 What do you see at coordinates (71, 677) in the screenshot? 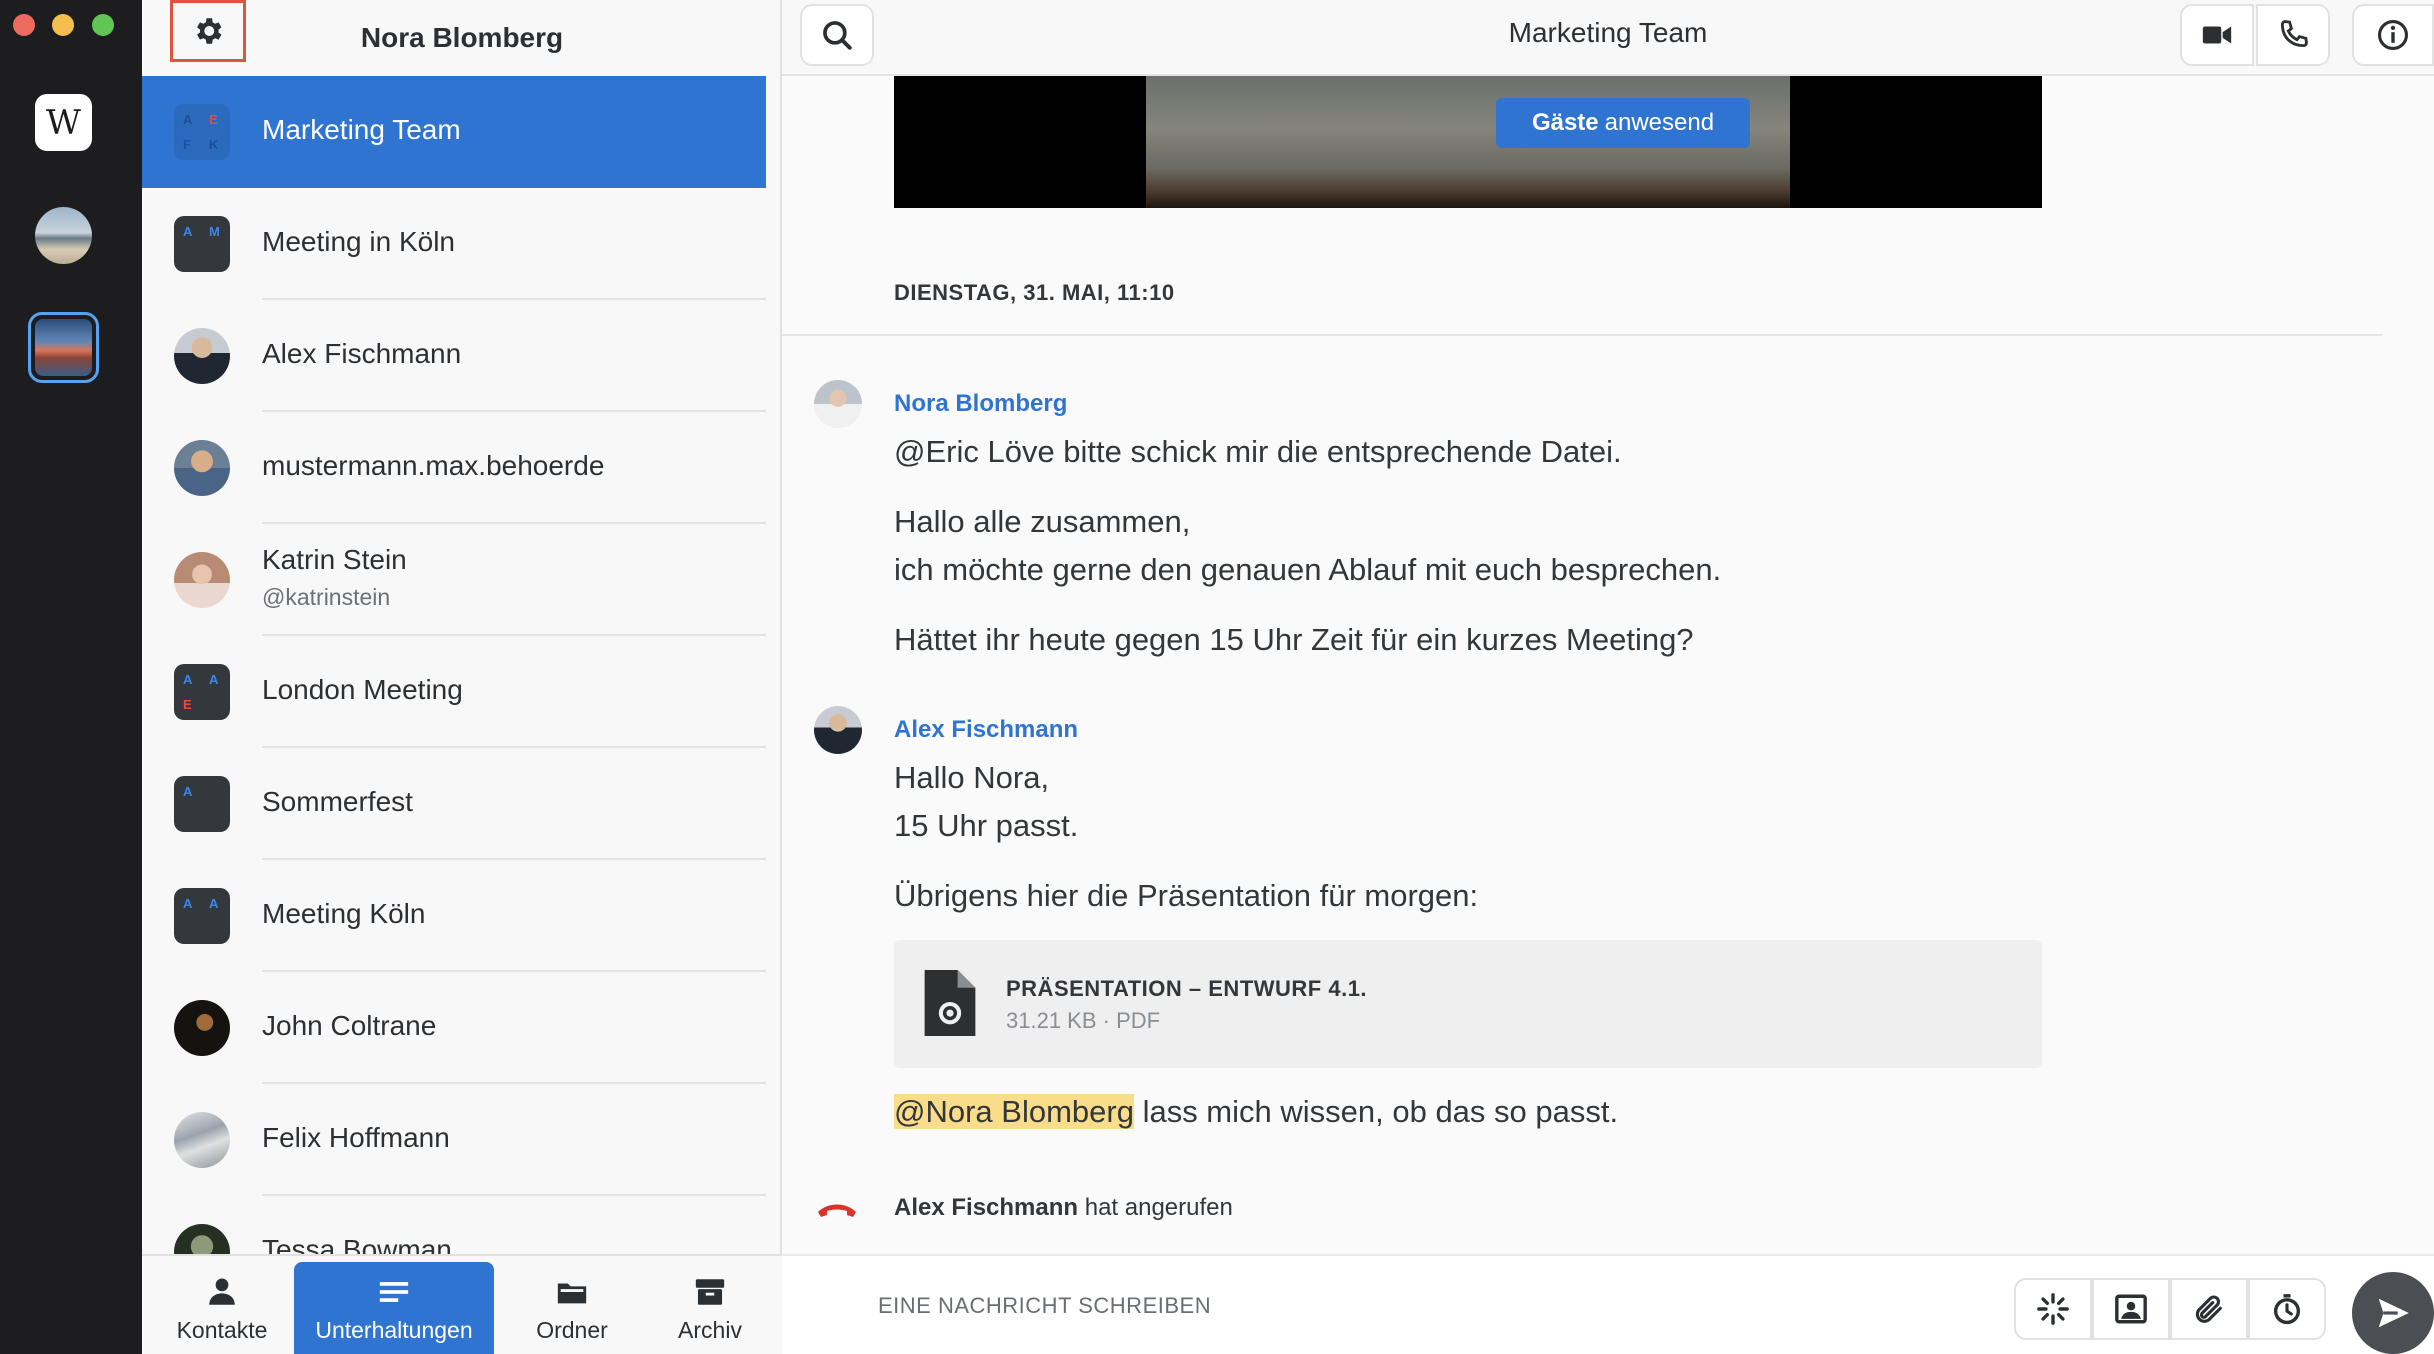
I see `account-rail: W` at bounding box center [71, 677].